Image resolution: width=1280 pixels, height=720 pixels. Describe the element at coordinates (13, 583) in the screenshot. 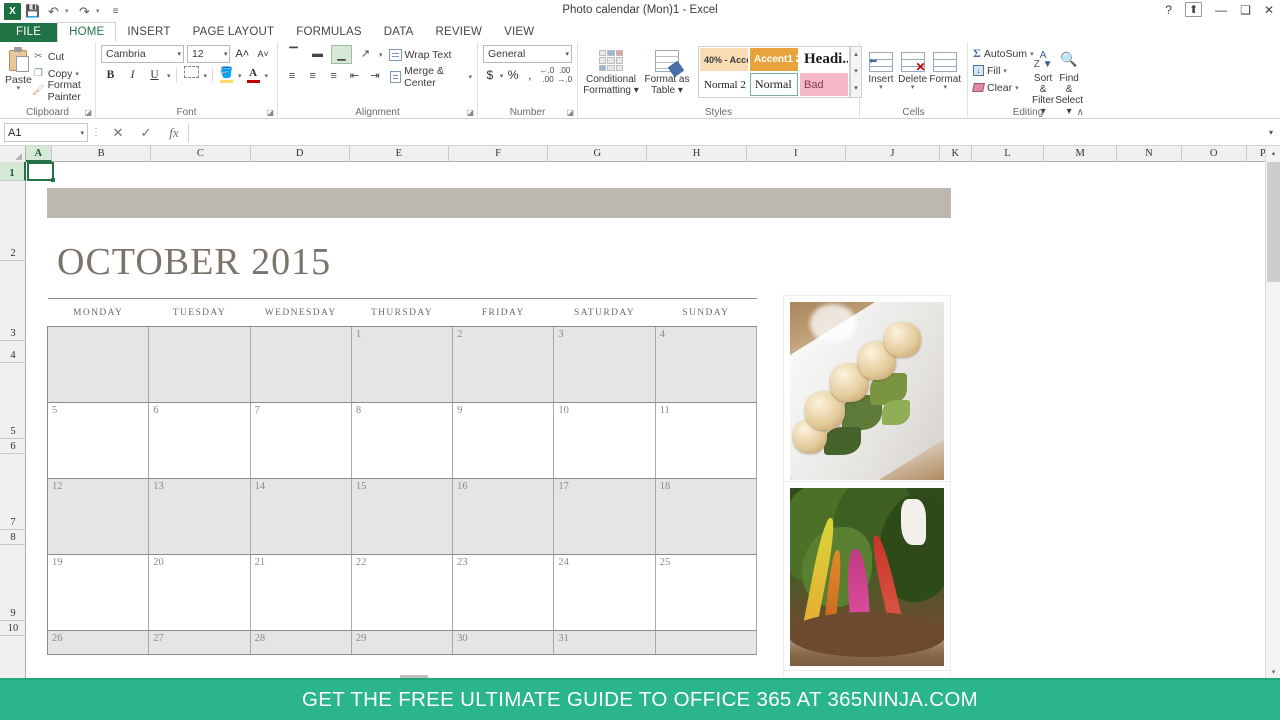

I see `row-header-9: 9` at that location.